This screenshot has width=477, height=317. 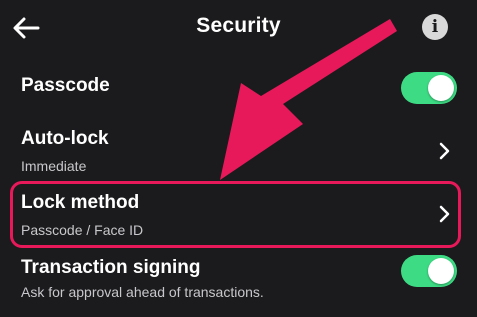 What do you see at coordinates (65, 85) in the screenshot?
I see `passcode-label: Passcode` at bounding box center [65, 85].